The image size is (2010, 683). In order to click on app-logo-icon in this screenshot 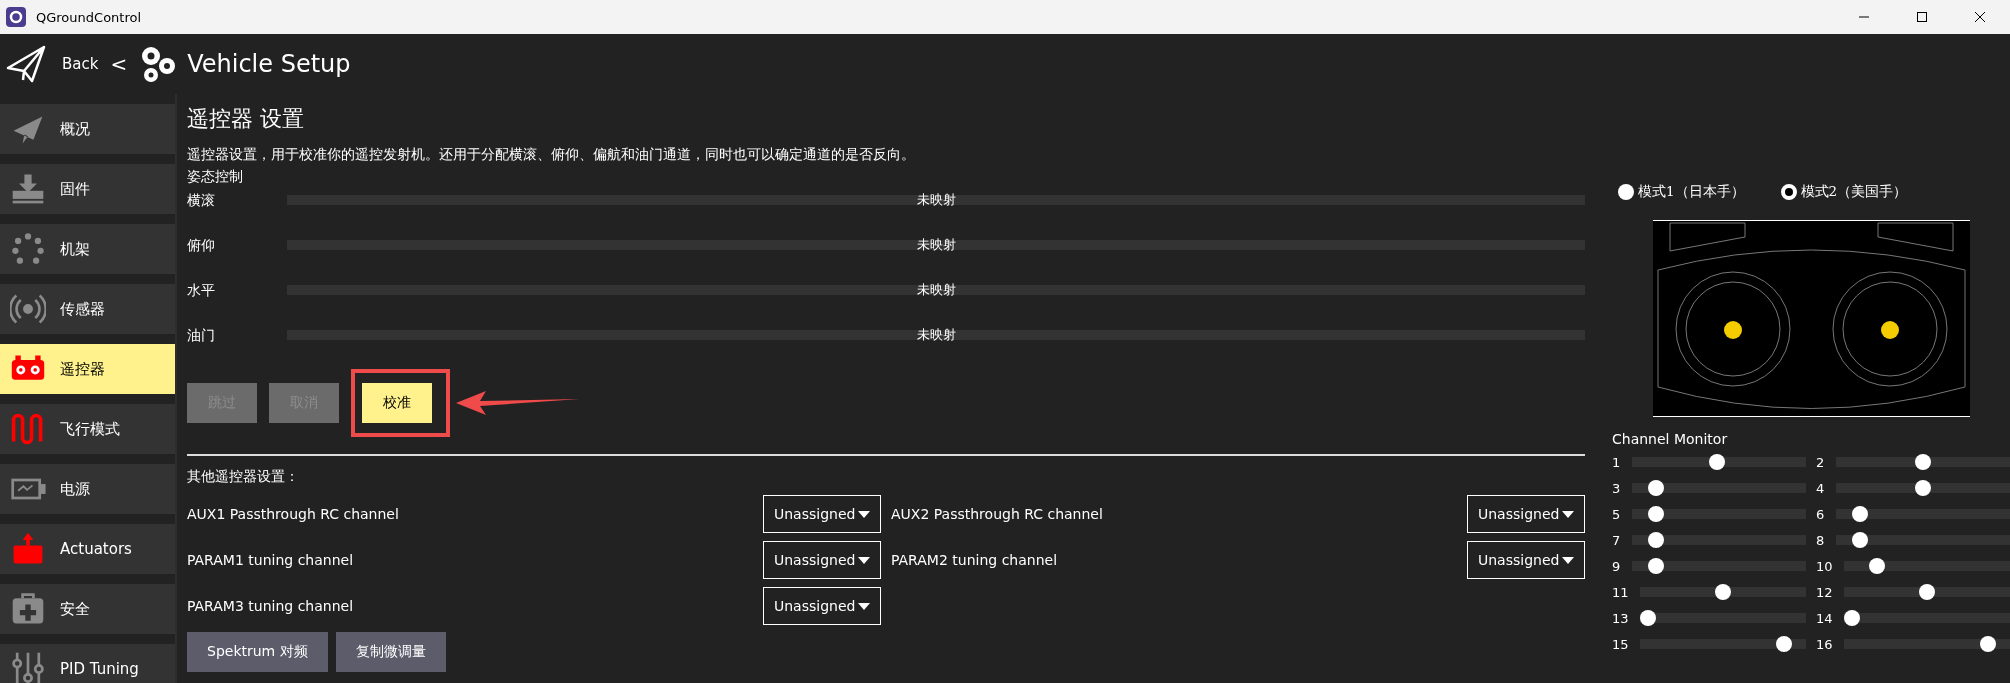, I will do `click(16, 17)`.